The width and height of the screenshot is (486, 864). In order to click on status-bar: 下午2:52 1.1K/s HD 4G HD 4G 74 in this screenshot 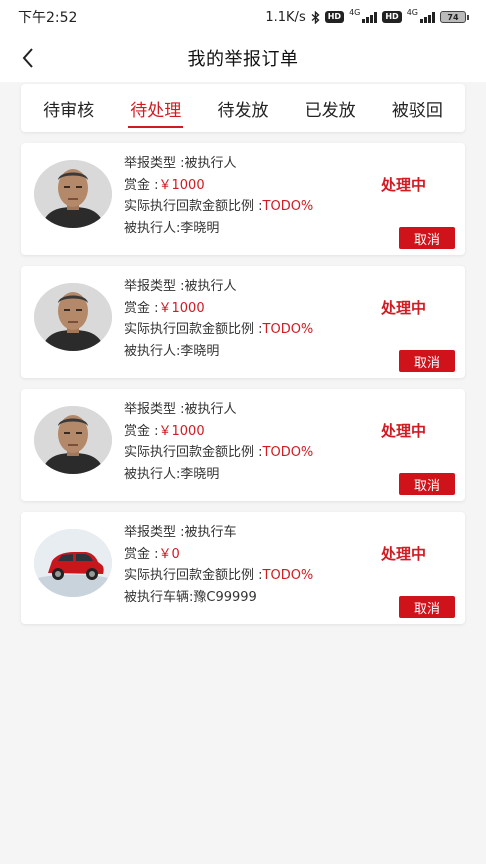, I will do `click(243, 17)`.